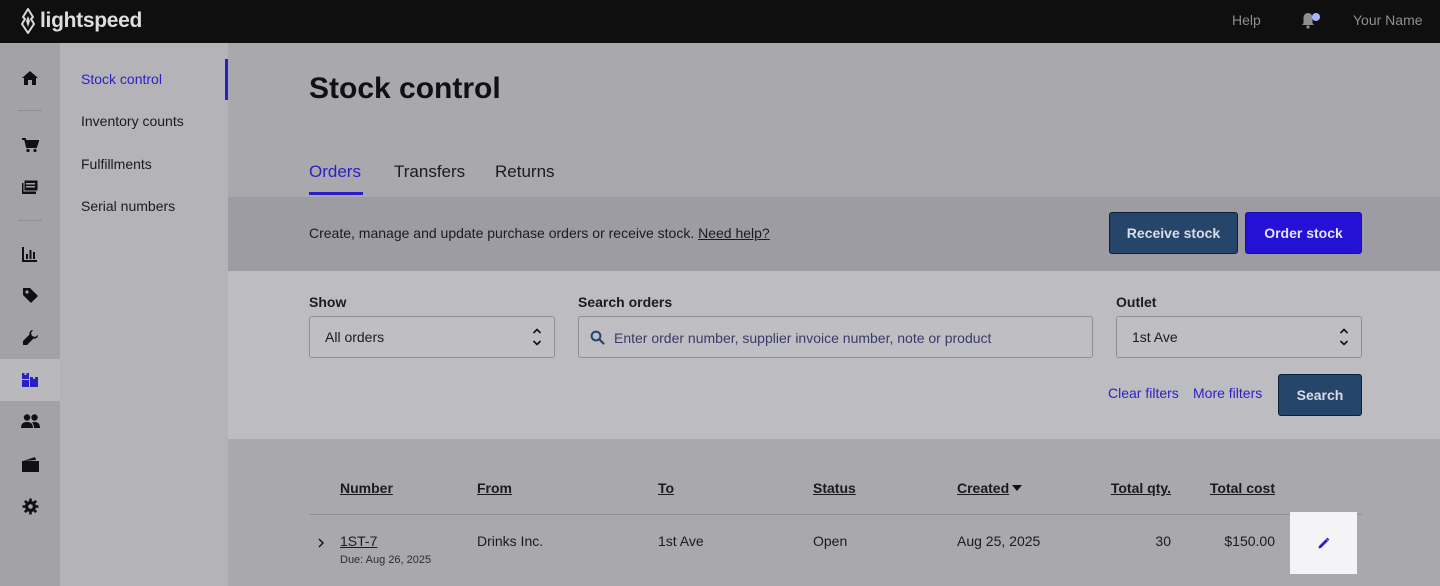 The height and width of the screenshot is (586, 1440). Describe the element at coordinates (116, 164) in the screenshot. I see `subnav-fulfillments: Fulfillments` at that location.